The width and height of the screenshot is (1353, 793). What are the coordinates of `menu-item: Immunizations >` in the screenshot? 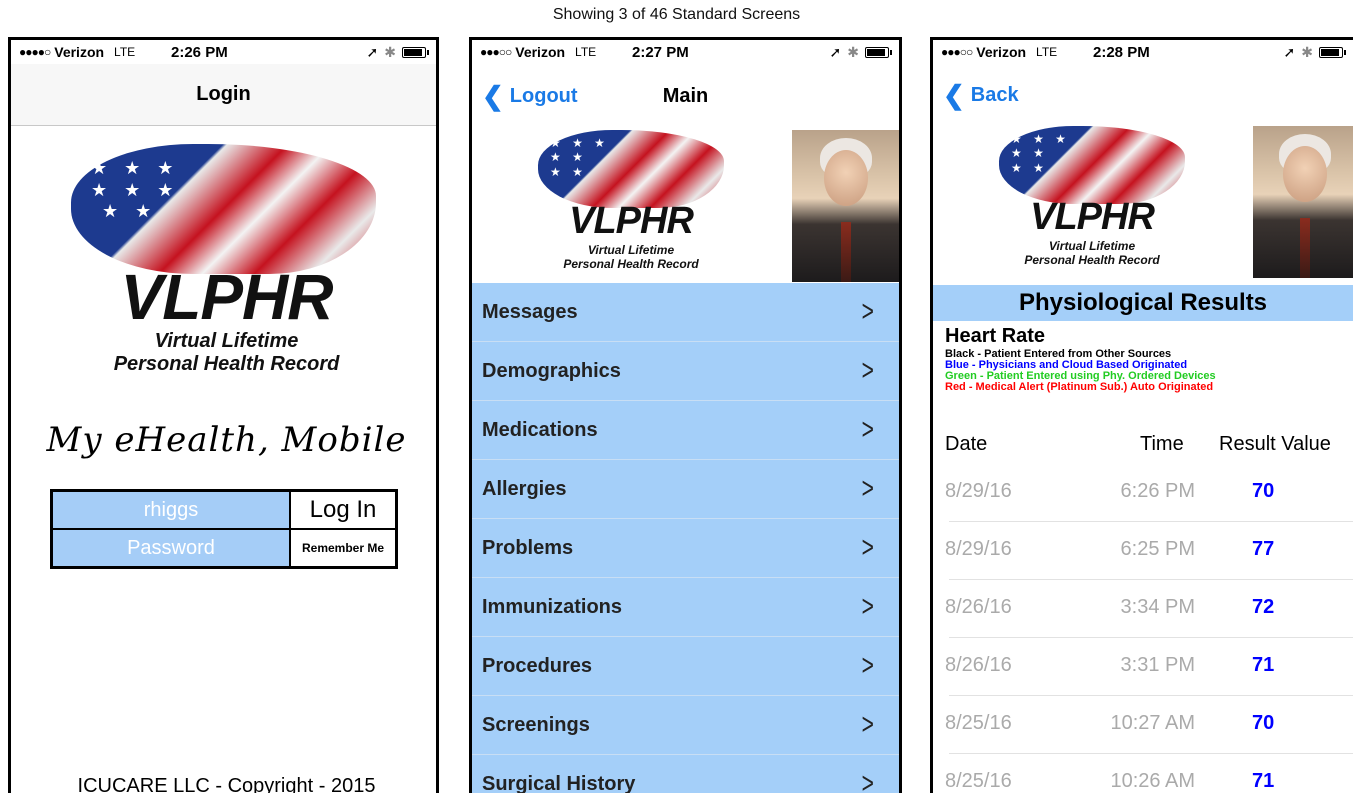 It's located at (685, 607).